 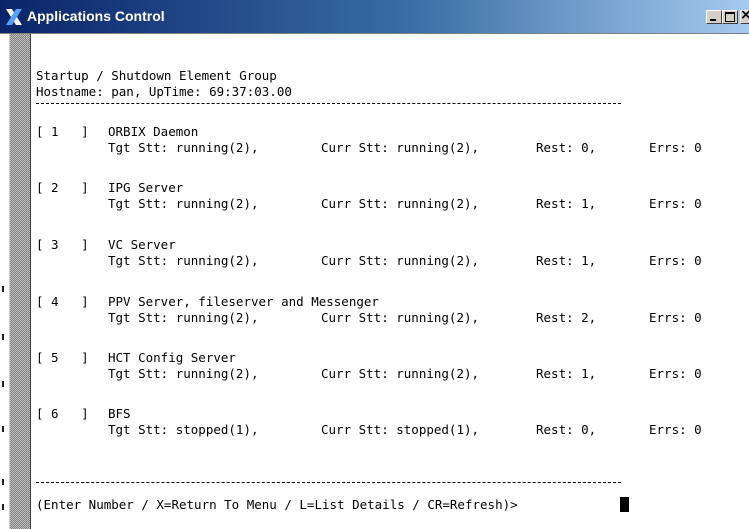 I want to click on maximize-button, so click(x=730, y=17).